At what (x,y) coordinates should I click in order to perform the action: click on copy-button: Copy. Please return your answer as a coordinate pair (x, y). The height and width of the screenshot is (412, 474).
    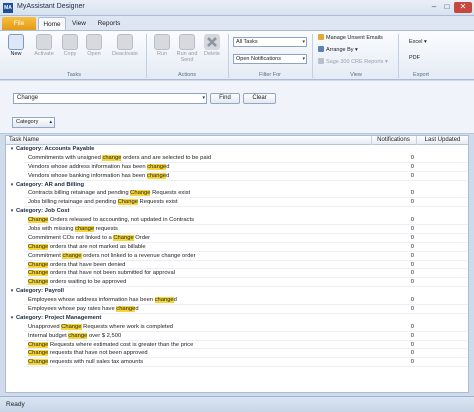
    Looking at the image, I should click on (70, 45).